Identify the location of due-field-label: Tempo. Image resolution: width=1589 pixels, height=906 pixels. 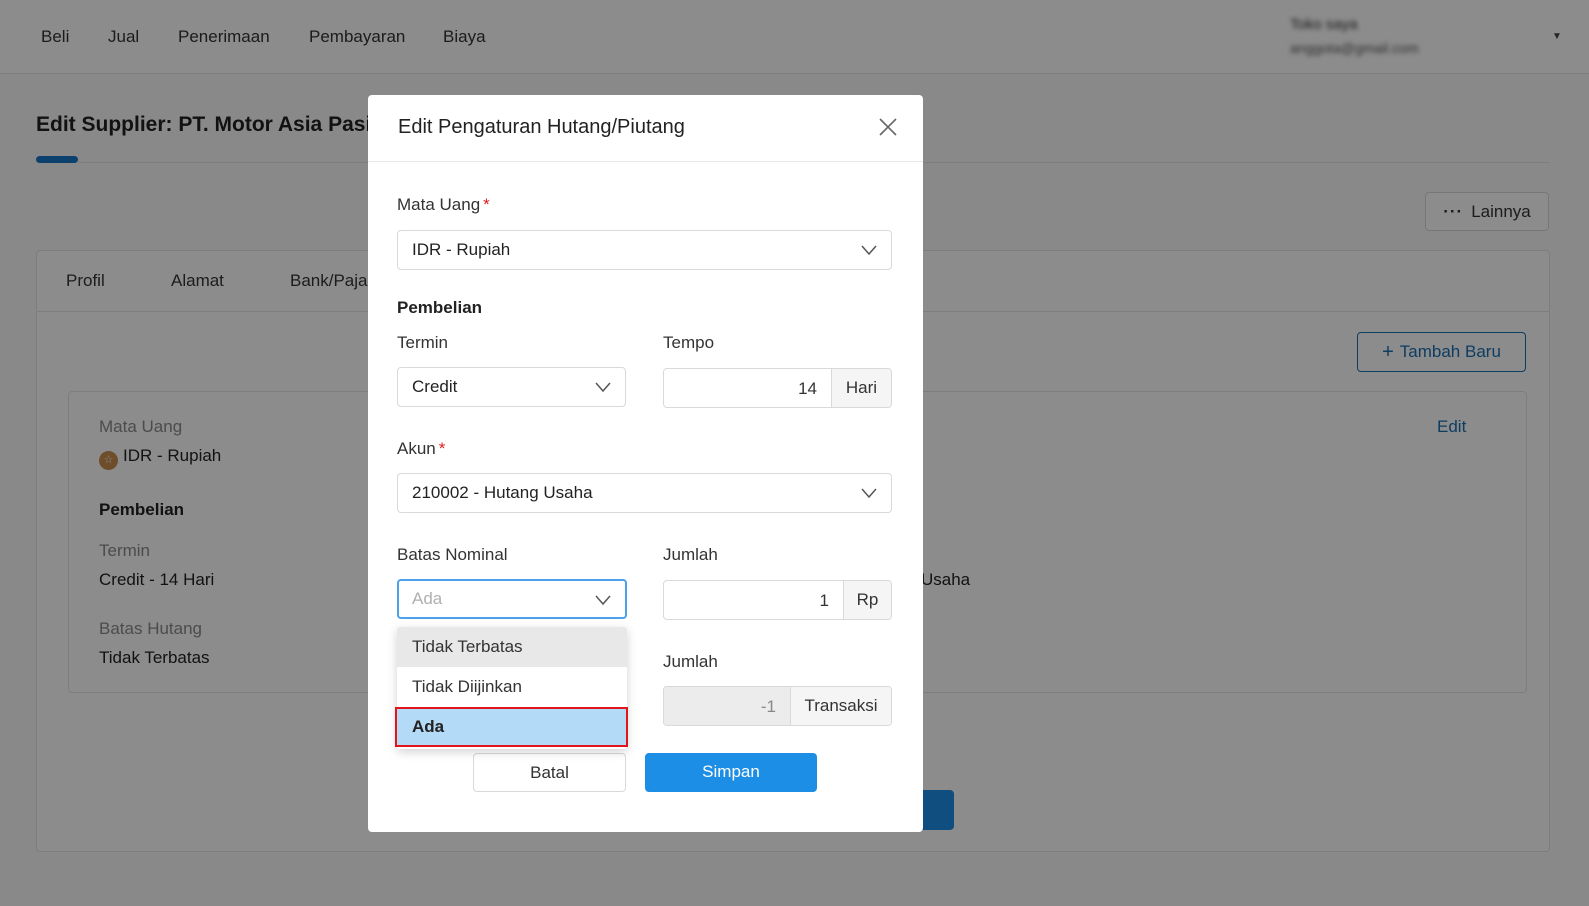
(689, 342).